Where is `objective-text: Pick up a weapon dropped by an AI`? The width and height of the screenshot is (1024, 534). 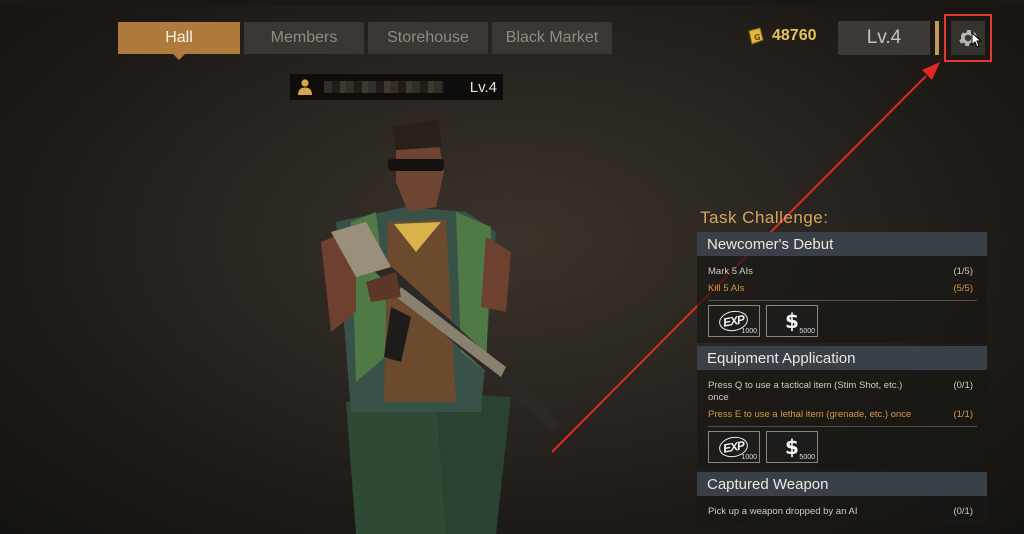 objective-text: Pick up a weapon dropped by an AI is located at coordinates (783, 511).